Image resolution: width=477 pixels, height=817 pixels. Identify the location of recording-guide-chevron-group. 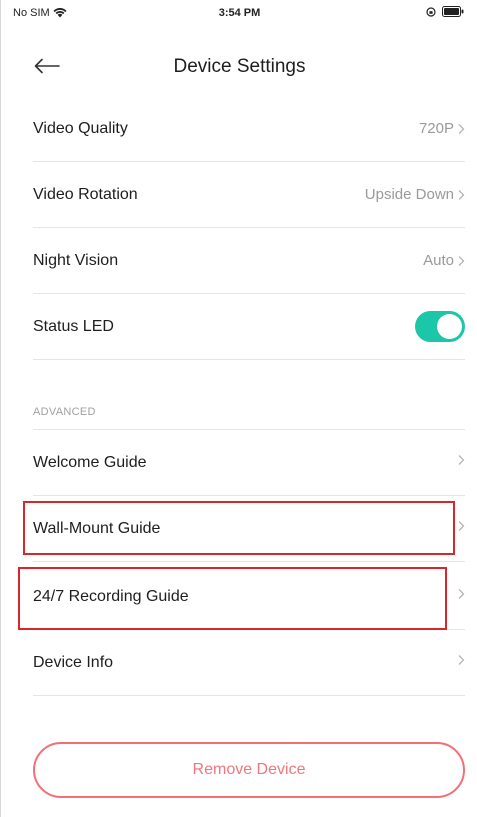
(461, 594).